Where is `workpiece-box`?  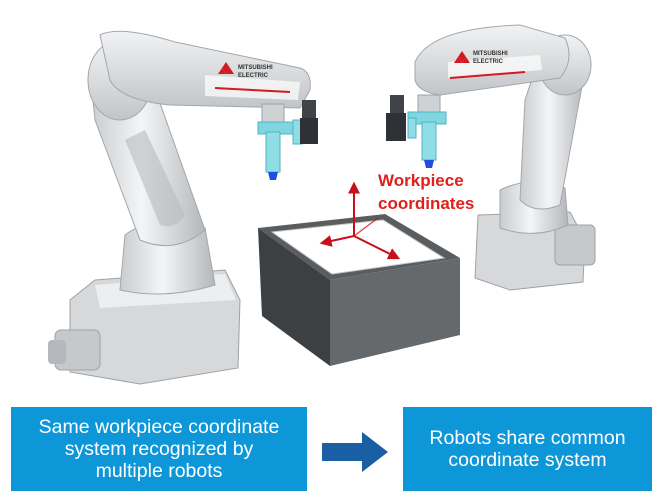
workpiece-box is located at coordinates (359, 290).